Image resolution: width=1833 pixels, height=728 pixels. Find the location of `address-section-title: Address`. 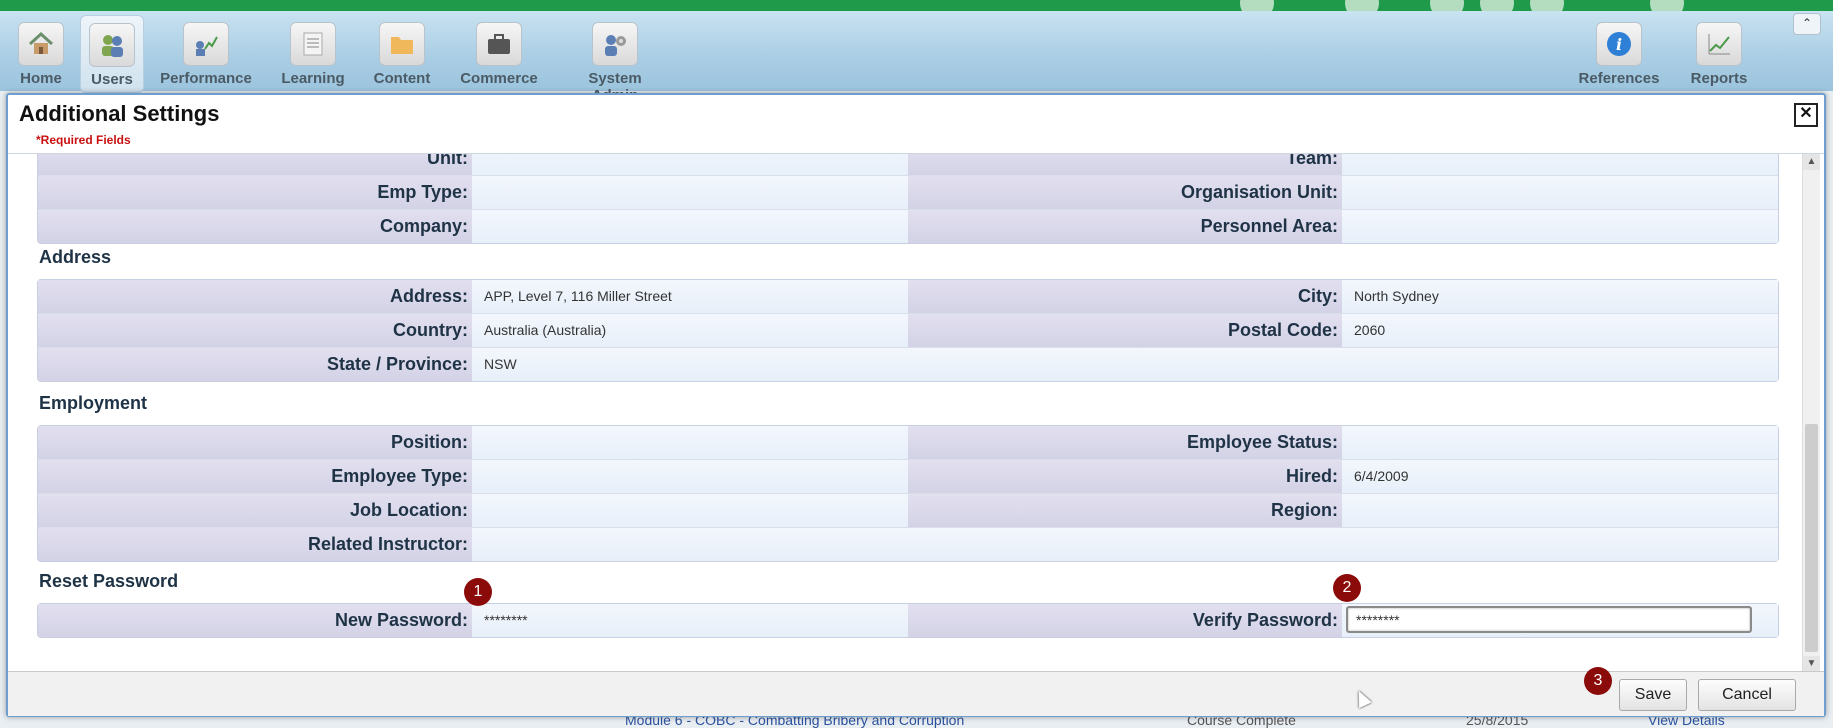

address-section-title: Address is located at coordinates (75, 257).